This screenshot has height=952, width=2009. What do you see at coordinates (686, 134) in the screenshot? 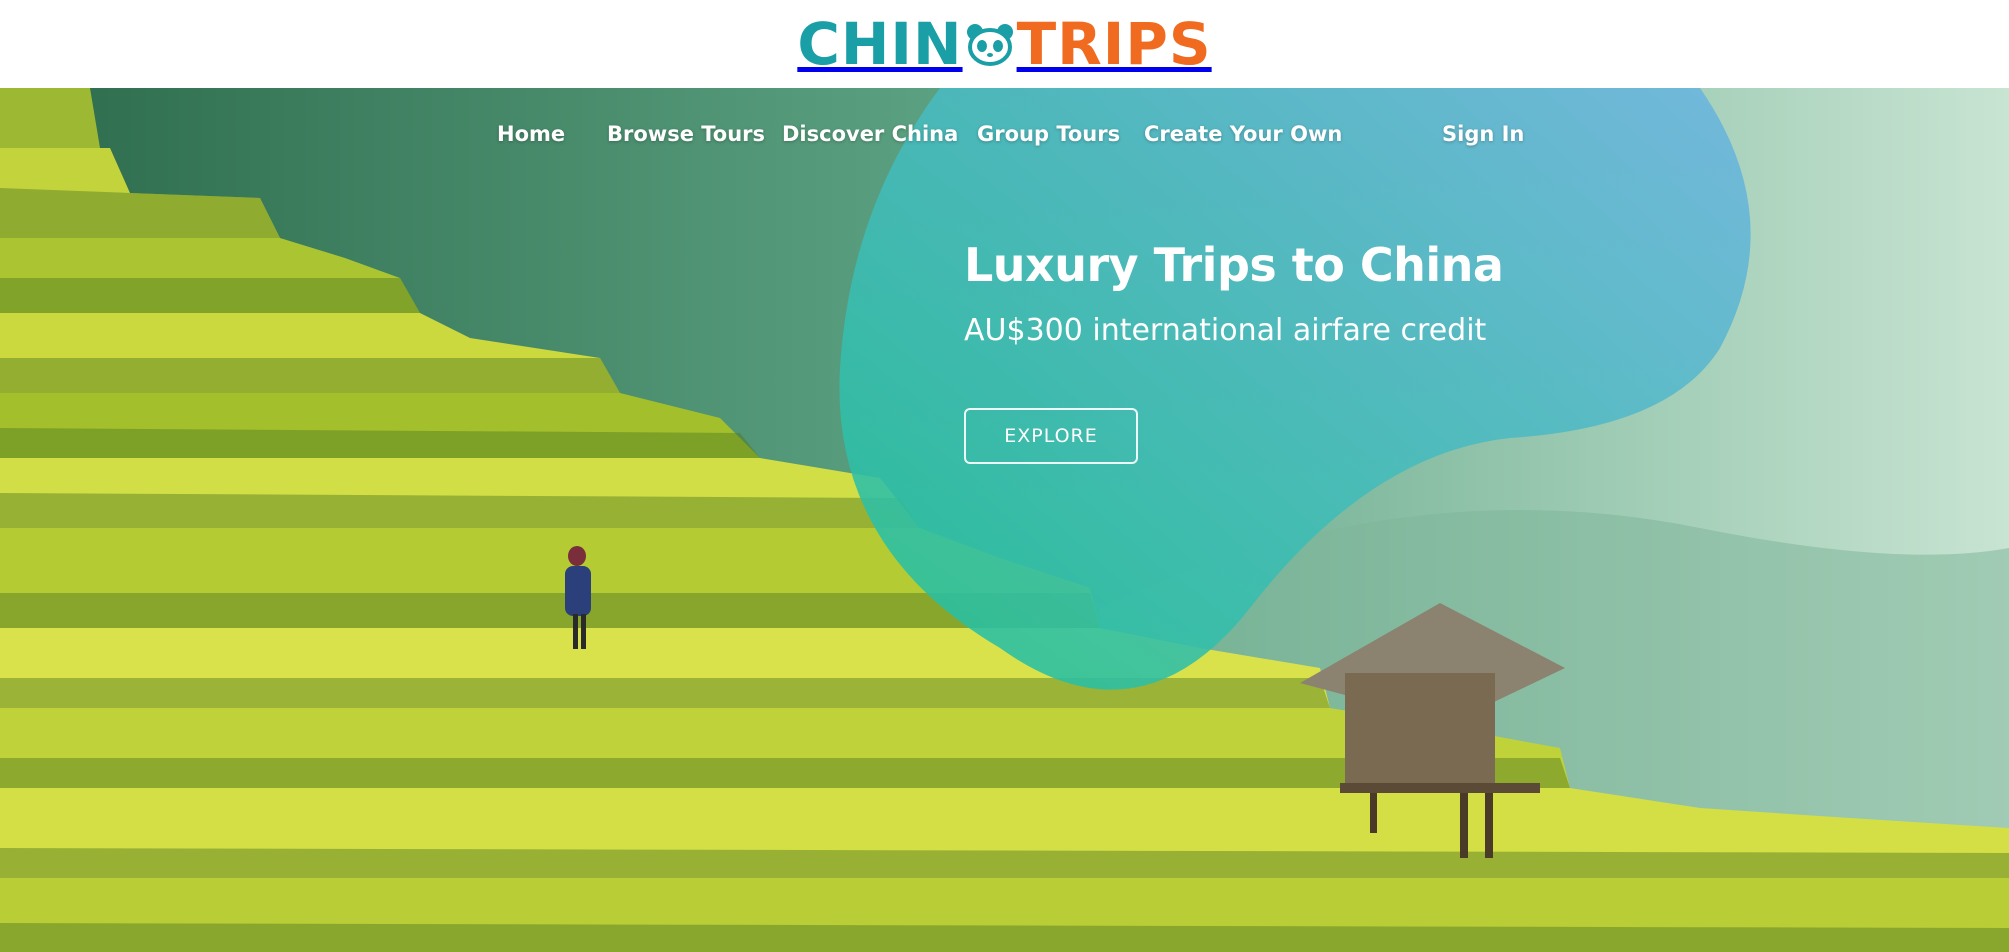
I see `nav-browse-tours: Browse Tours` at bounding box center [686, 134].